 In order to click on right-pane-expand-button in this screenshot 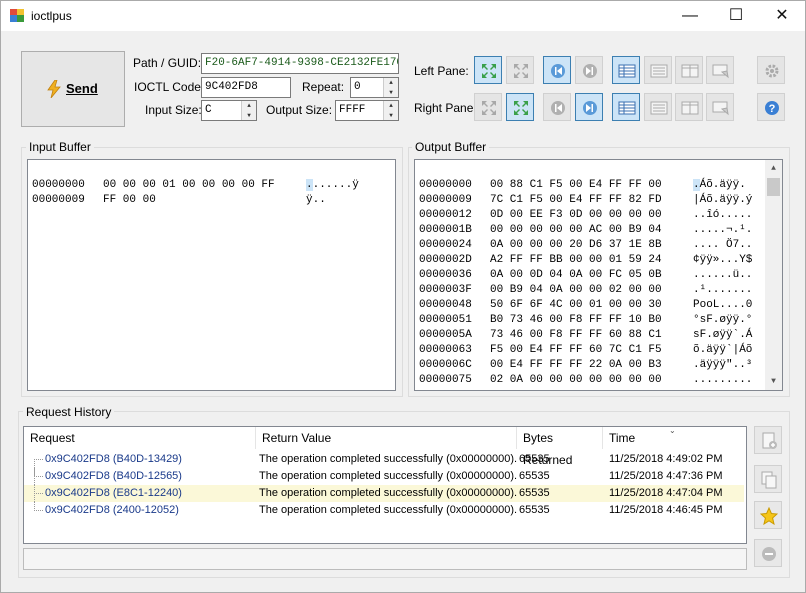, I will do `click(488, 107)`.